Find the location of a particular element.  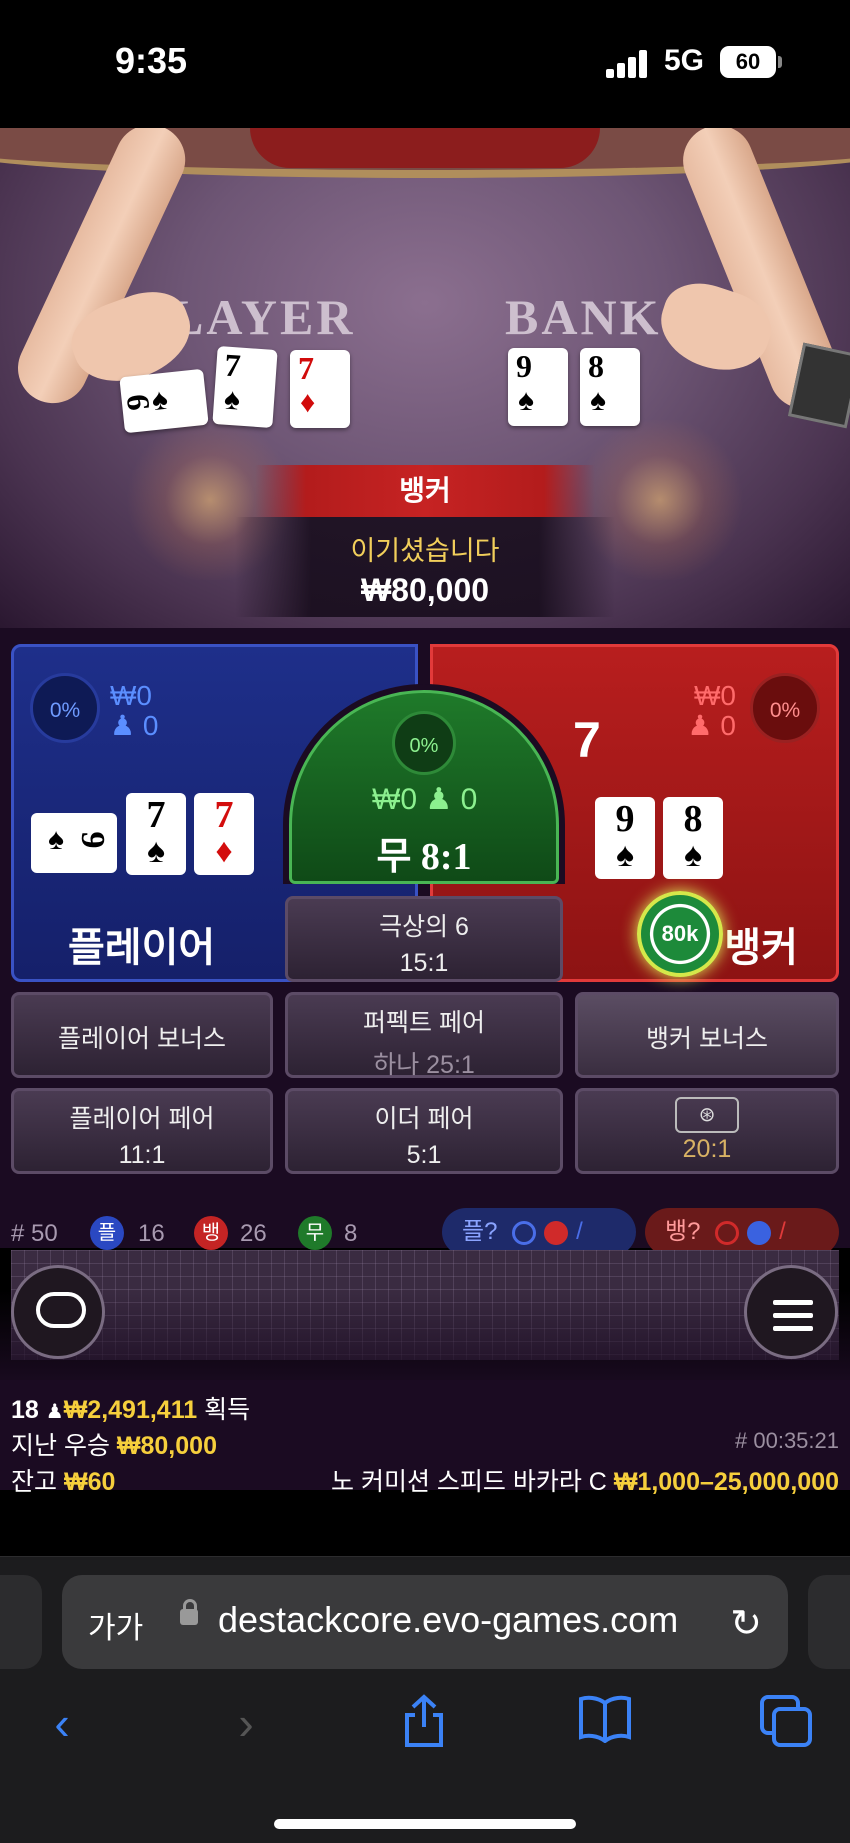

player-card-2: 7 ♠ is located at coordinates (156, 834).